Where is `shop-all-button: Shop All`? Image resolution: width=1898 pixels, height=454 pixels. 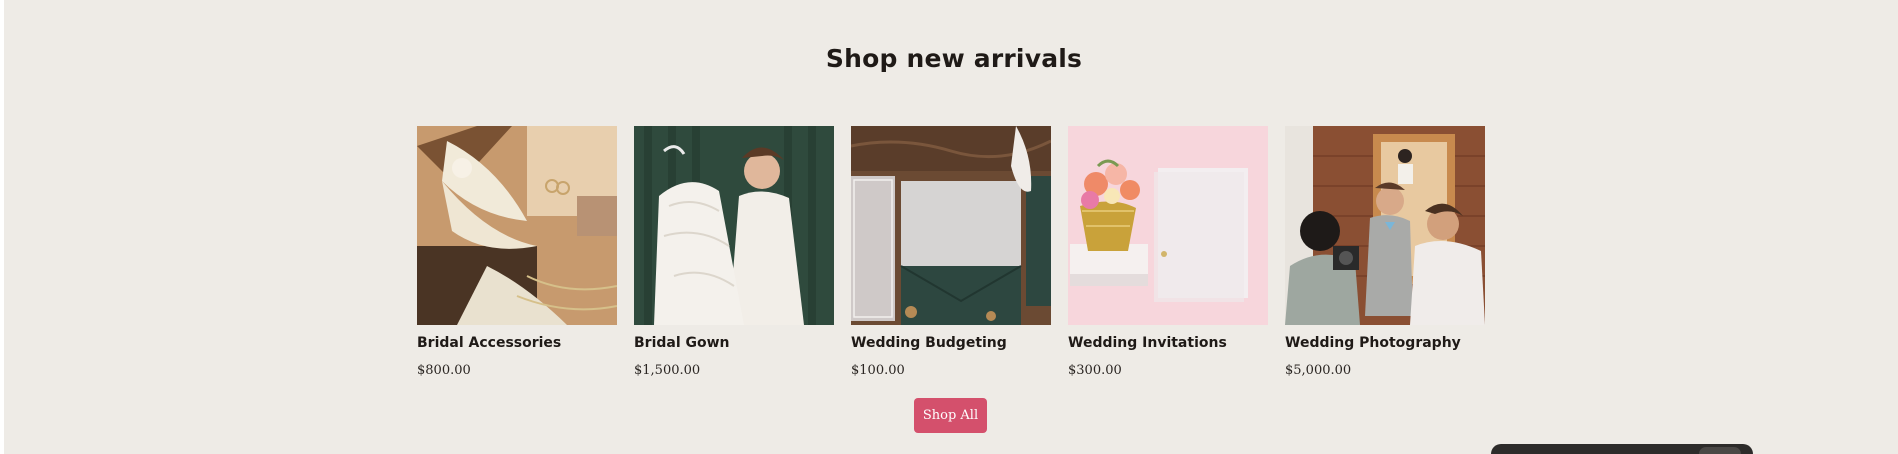
shop-all-button: Shop All is located at coordinates (950, 415).